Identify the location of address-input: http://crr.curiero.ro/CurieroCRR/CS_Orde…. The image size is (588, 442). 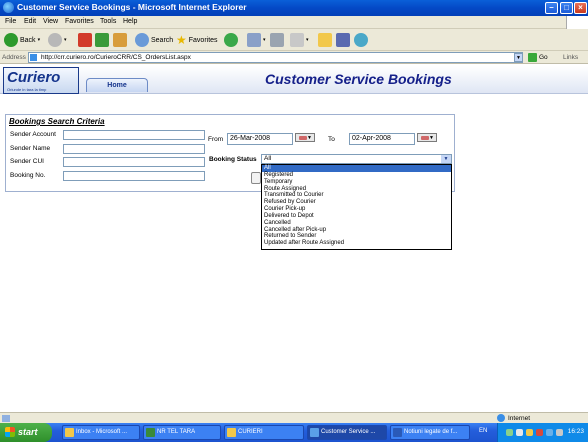
(275, 57).